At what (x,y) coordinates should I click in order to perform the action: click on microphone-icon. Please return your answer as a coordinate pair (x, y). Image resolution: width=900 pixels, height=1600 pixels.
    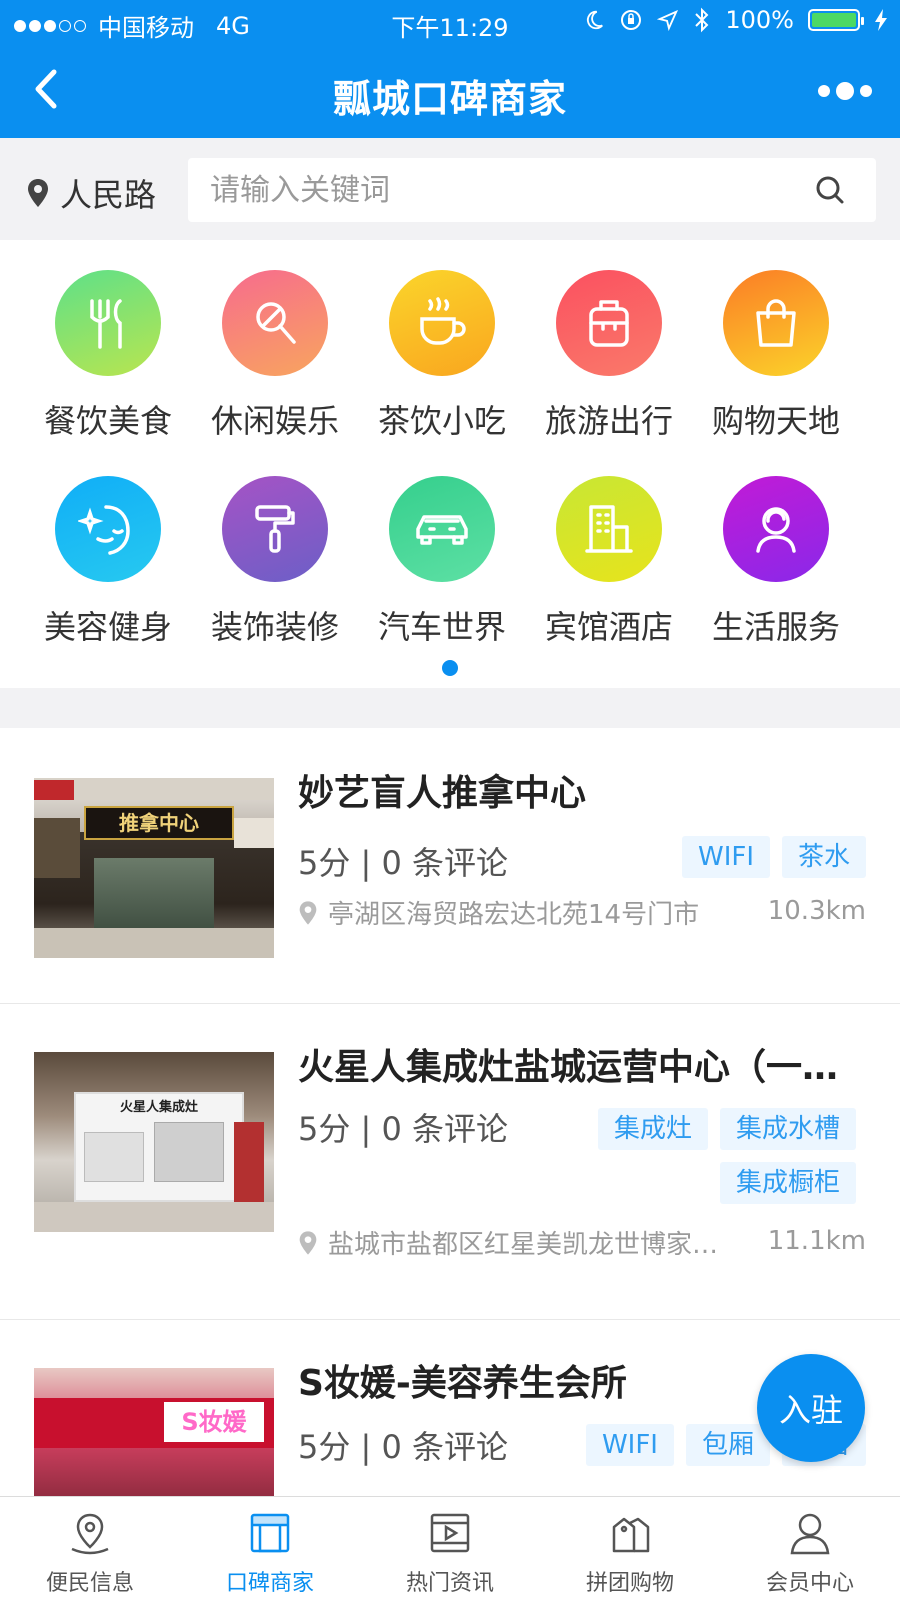
    Looking at the image, I should click on (275, 323).